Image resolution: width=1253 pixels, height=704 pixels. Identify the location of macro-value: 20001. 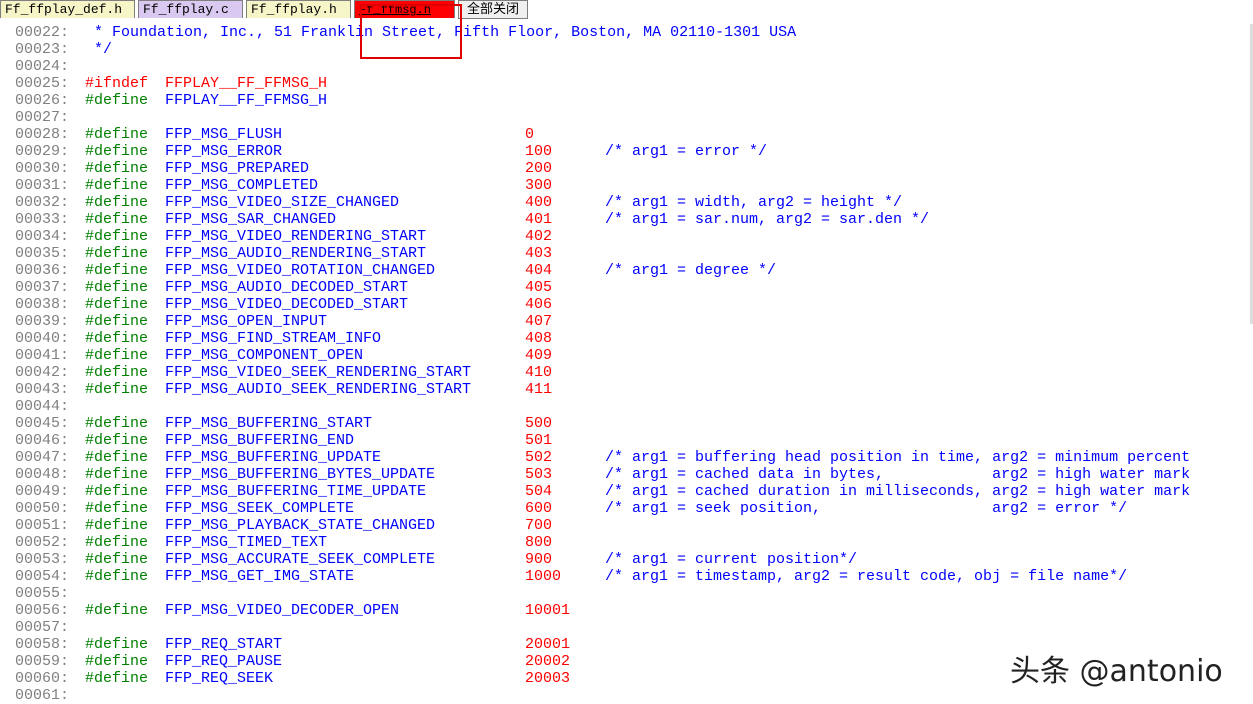
(548, 644).